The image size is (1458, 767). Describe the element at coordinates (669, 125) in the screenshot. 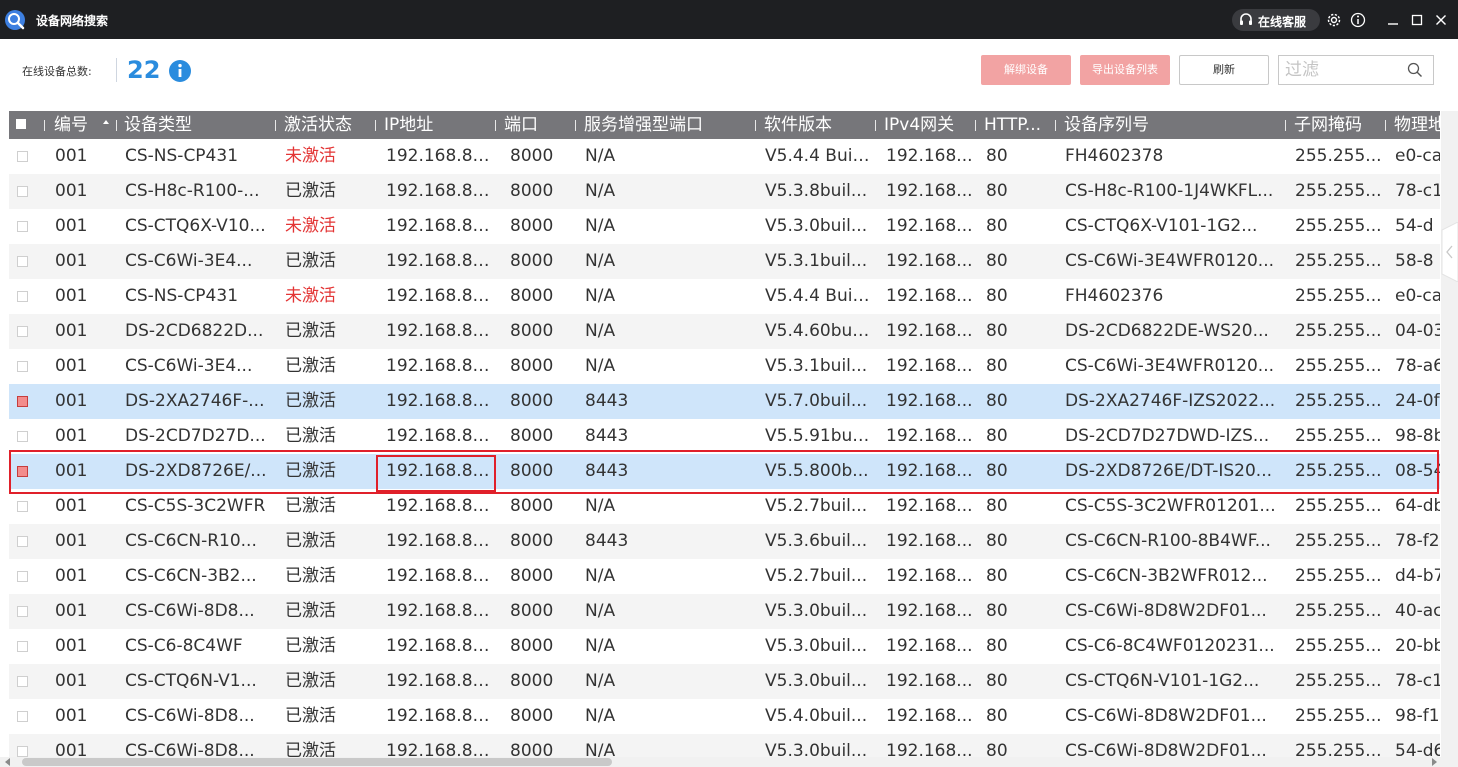

I see `column-header-enhanced-port: 服务增强型端口` at that location.